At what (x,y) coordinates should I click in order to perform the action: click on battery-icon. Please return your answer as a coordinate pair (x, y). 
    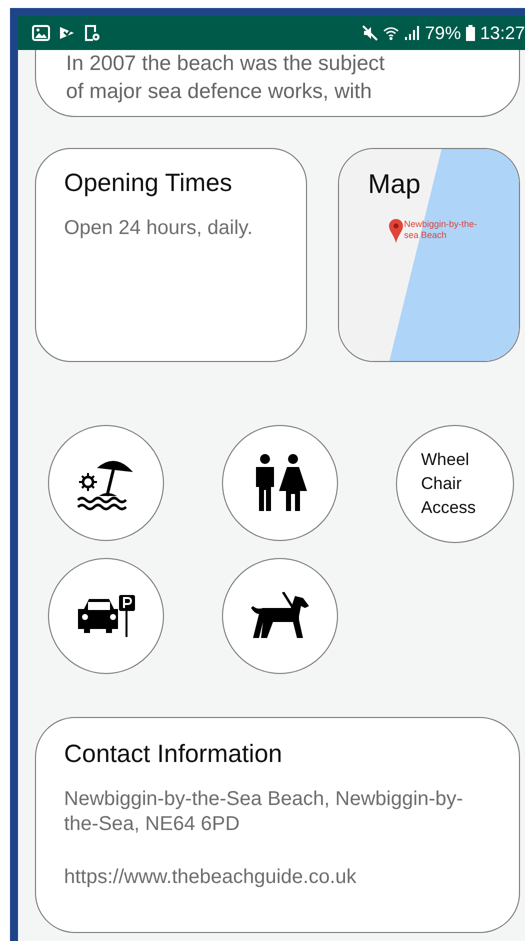
    Looking at the image, I should click on (470, 33).